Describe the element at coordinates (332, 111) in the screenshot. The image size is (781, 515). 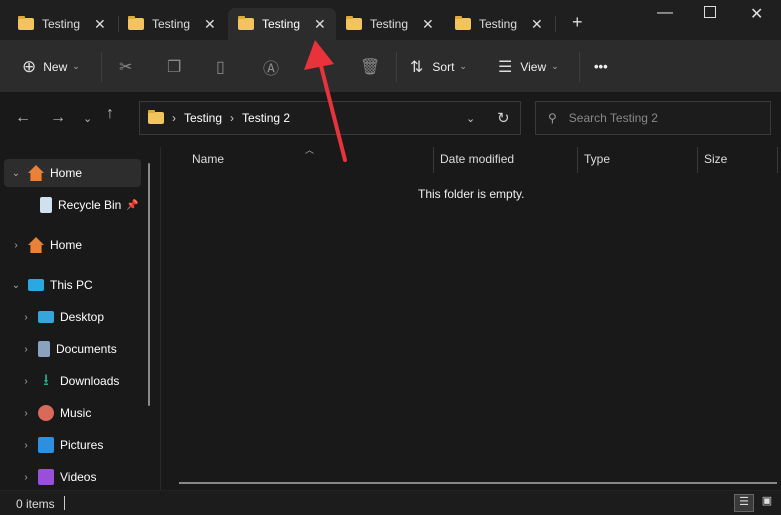
I see `arrow-shaft` at that location.